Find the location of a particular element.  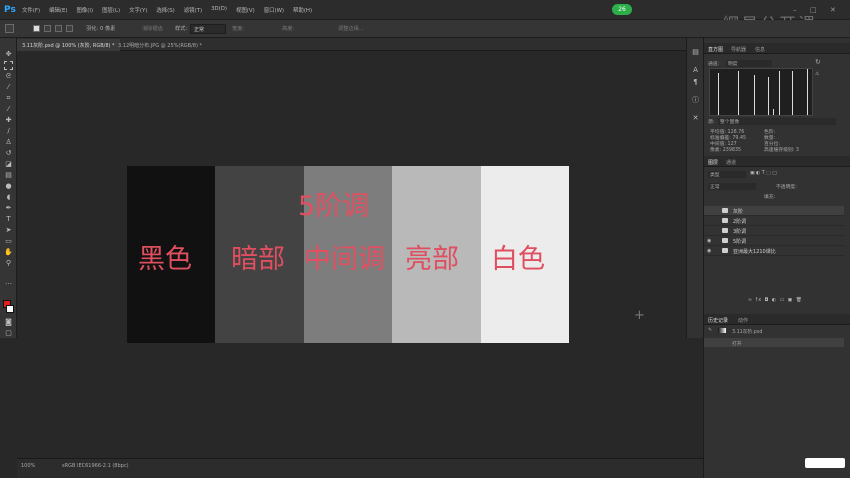

source-label: 源: is located at coordinates (711, 122).